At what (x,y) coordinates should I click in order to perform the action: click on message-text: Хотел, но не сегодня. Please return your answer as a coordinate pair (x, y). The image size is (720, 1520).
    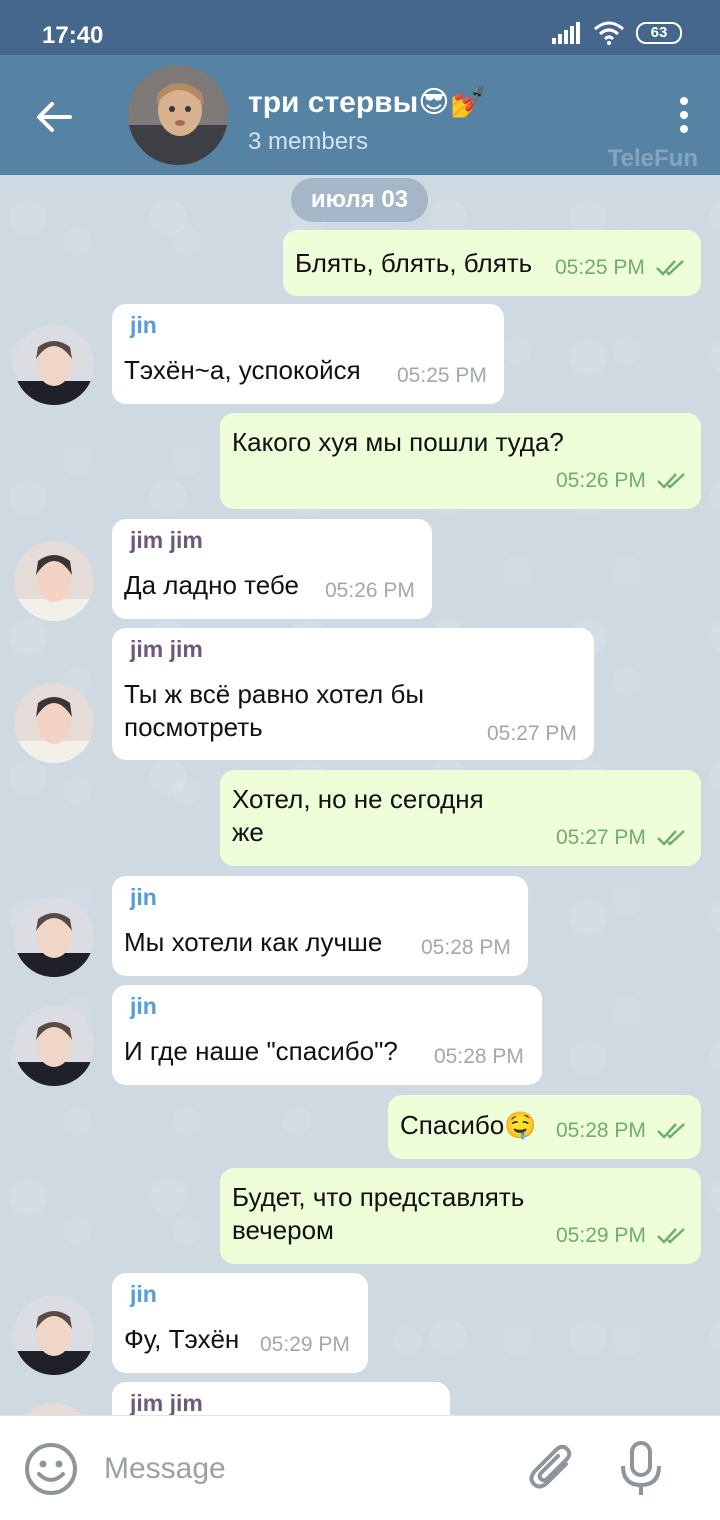
    Looking at the image, I should click on (358, 799).